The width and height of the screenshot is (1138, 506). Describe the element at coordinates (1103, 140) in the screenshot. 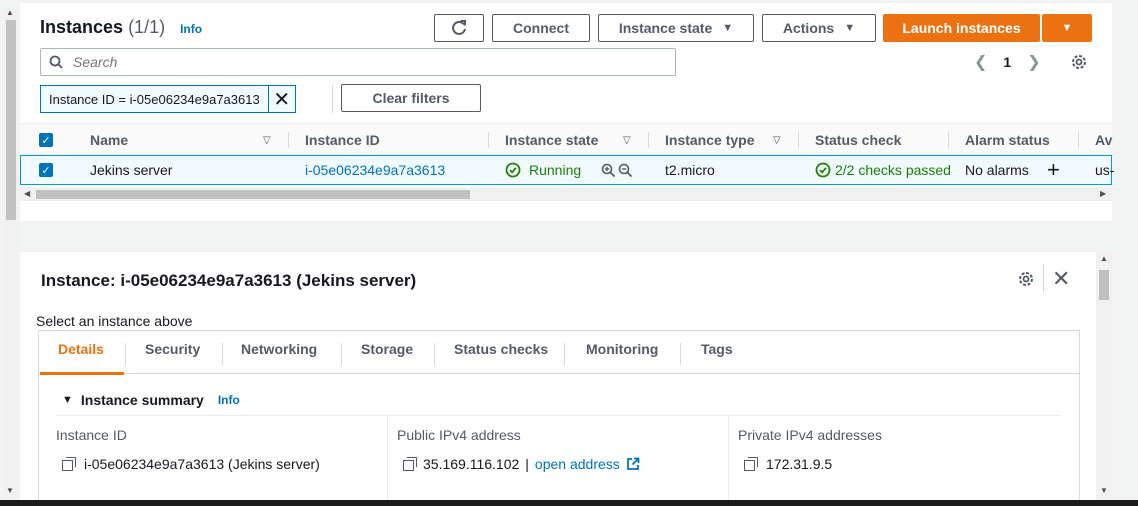

I see `column-header-availability-zone: Av` at that location.